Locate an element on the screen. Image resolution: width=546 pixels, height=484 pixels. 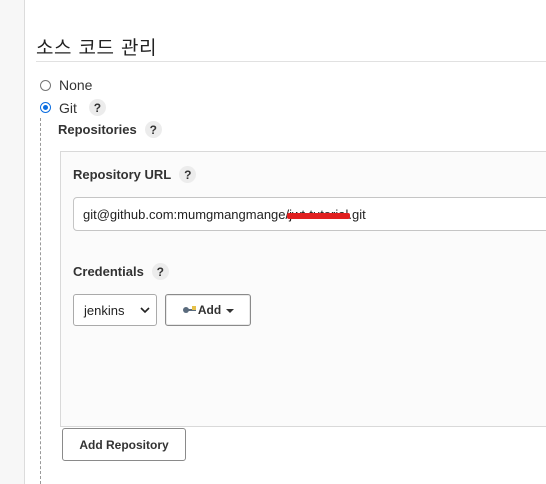
repositories-label: Repositories is located at coordinates (97, 129).